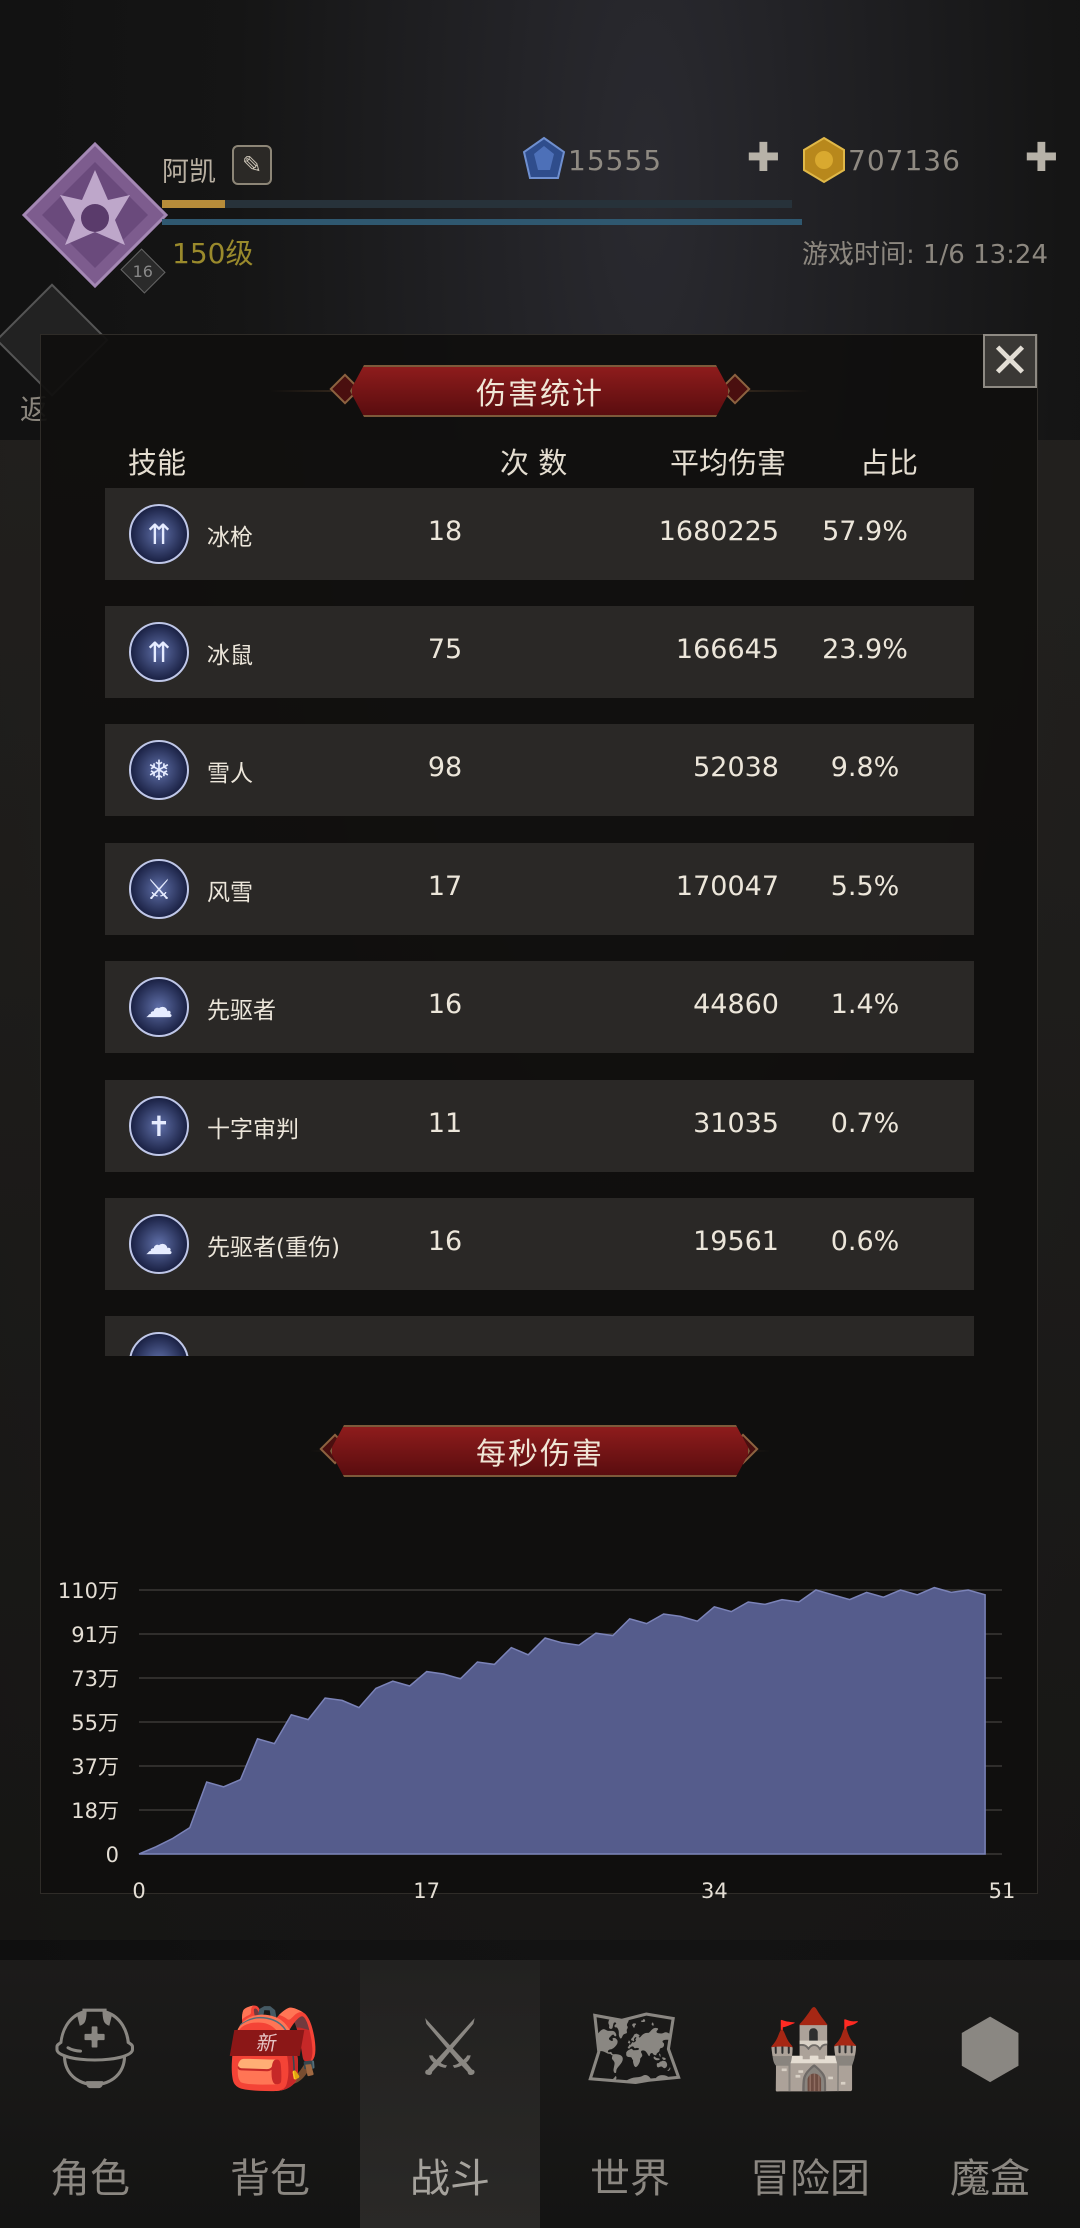 The image size is (1080, 2228). I want to click on dps-title: 每秒伤害, so click(540, 1454).